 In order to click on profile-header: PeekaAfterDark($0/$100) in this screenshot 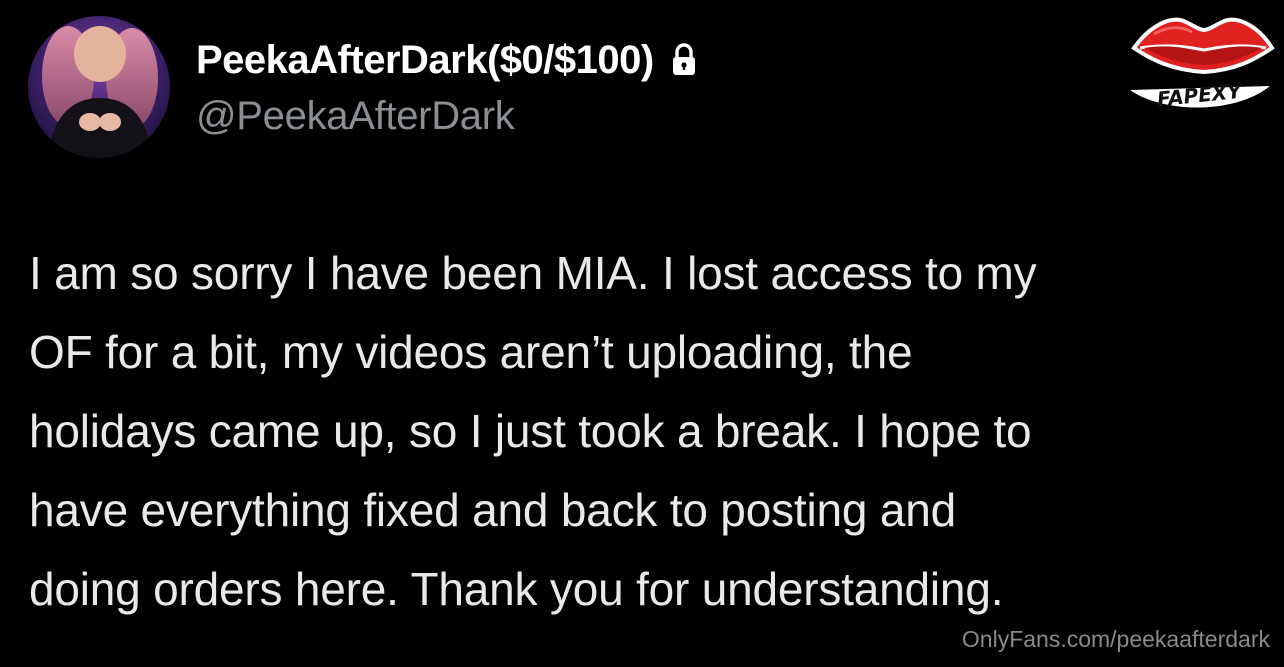, I will do `click(448, 60)`.